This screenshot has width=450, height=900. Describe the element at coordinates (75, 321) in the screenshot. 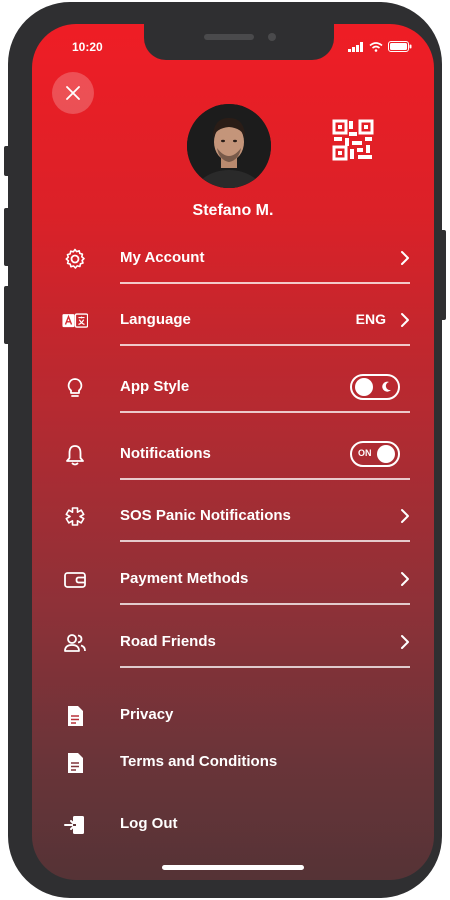

I see `language-icon` at that location.